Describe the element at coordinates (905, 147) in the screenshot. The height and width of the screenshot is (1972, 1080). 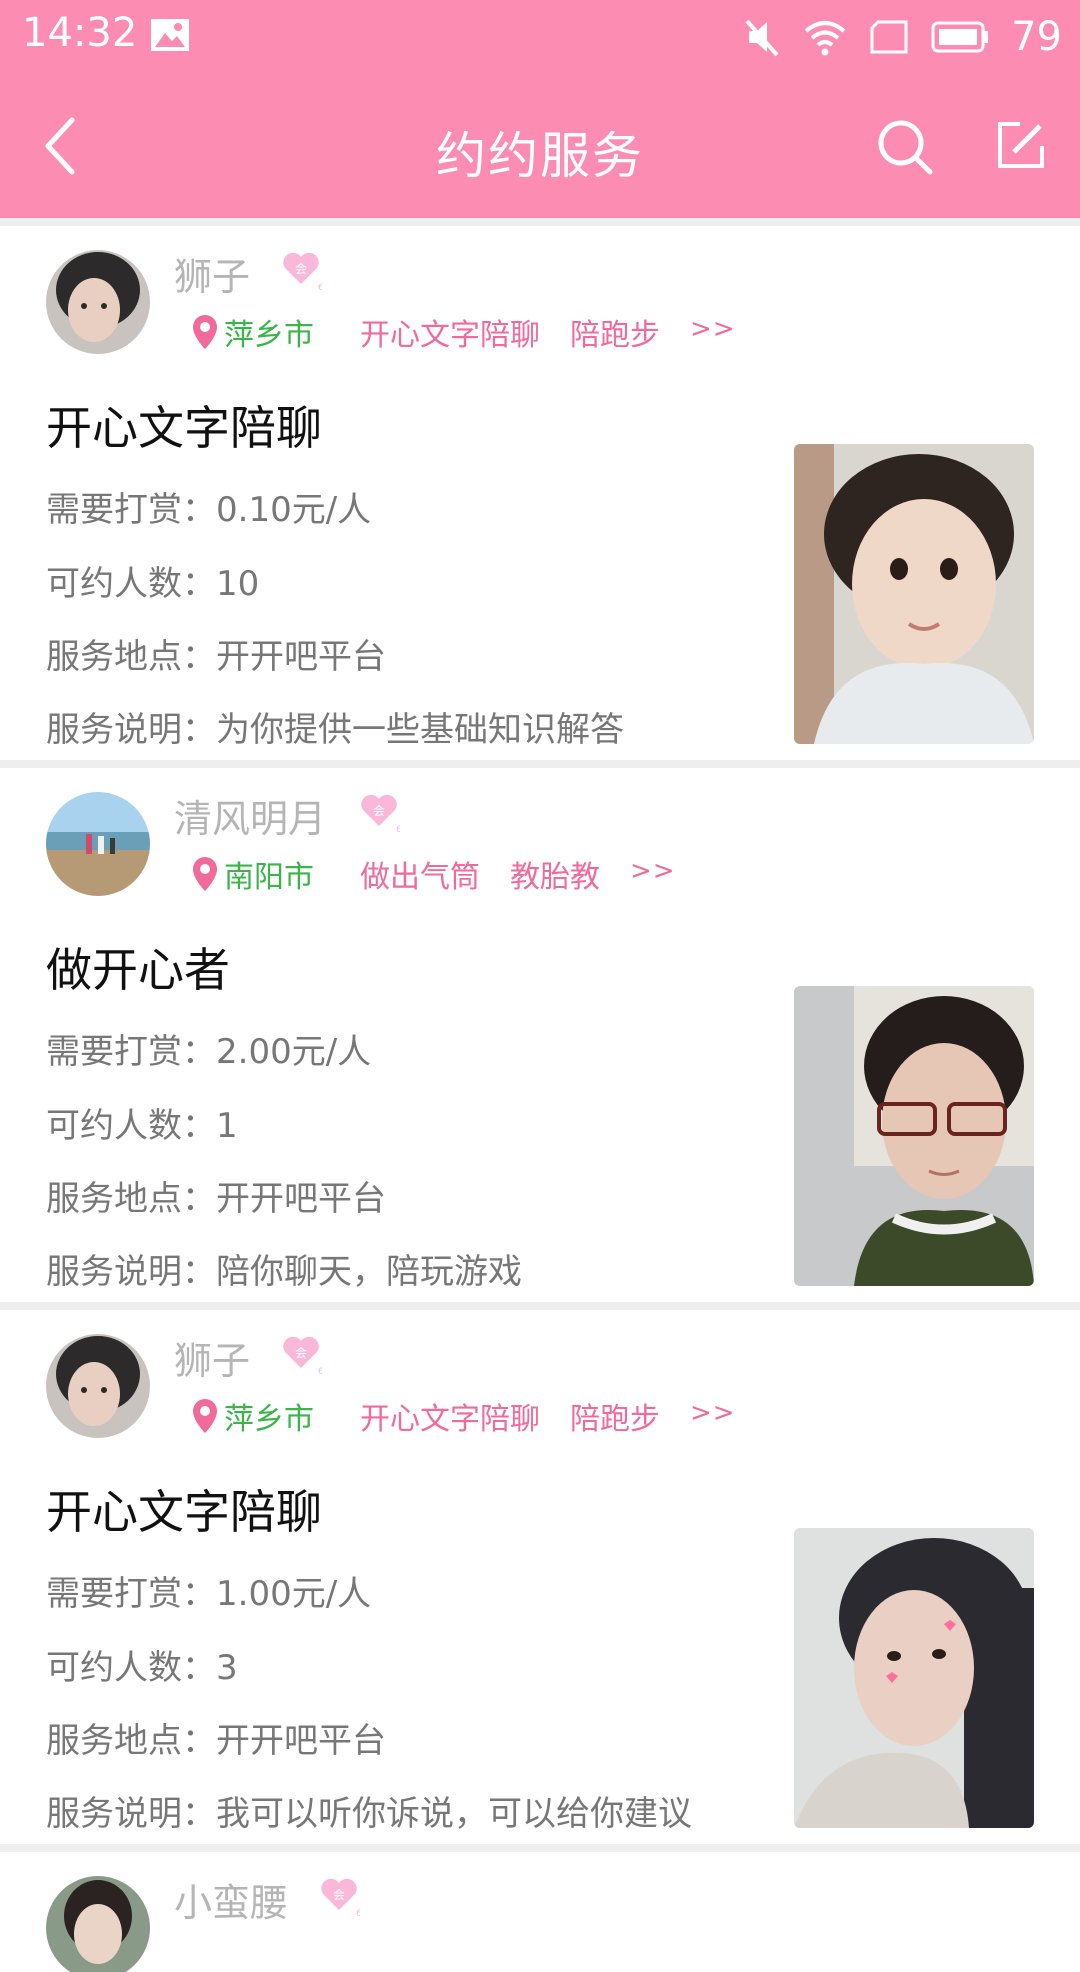
I see `search-icon` at that location.